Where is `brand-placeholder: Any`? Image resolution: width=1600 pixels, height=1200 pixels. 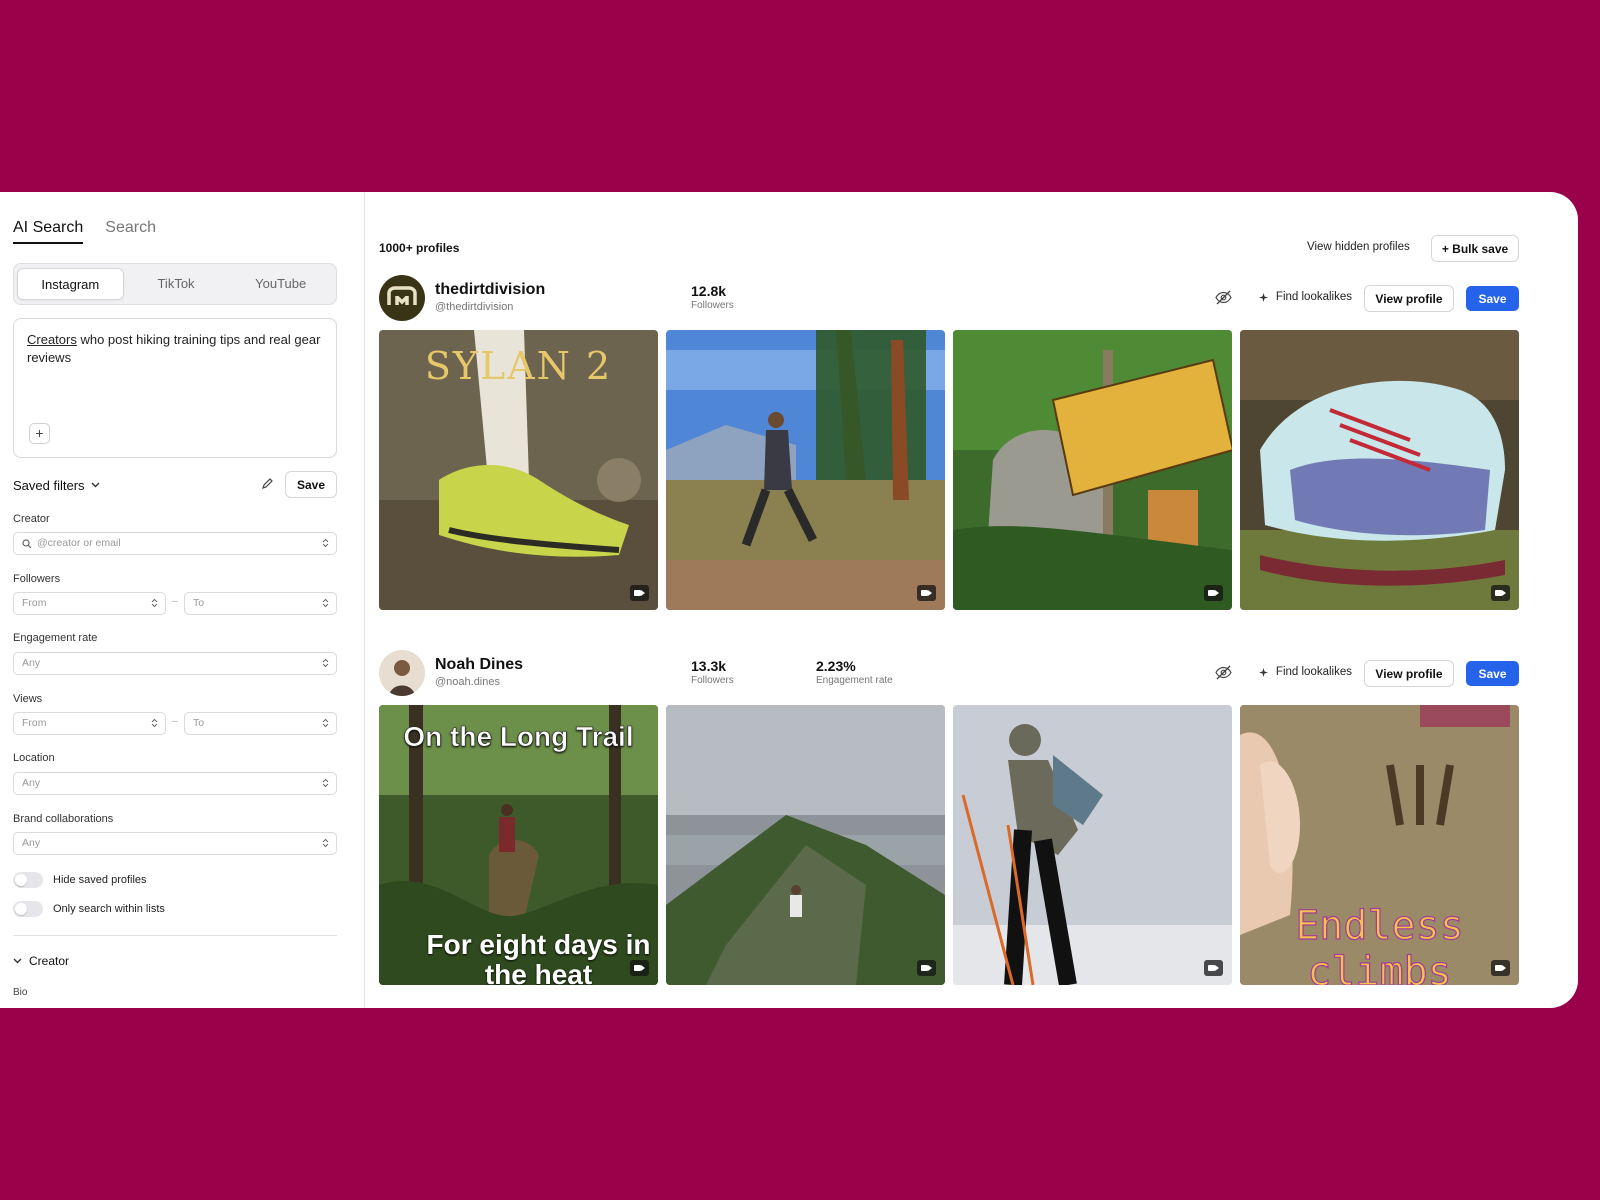 brand-placeholder: Any is located at coordinates (31, 843).